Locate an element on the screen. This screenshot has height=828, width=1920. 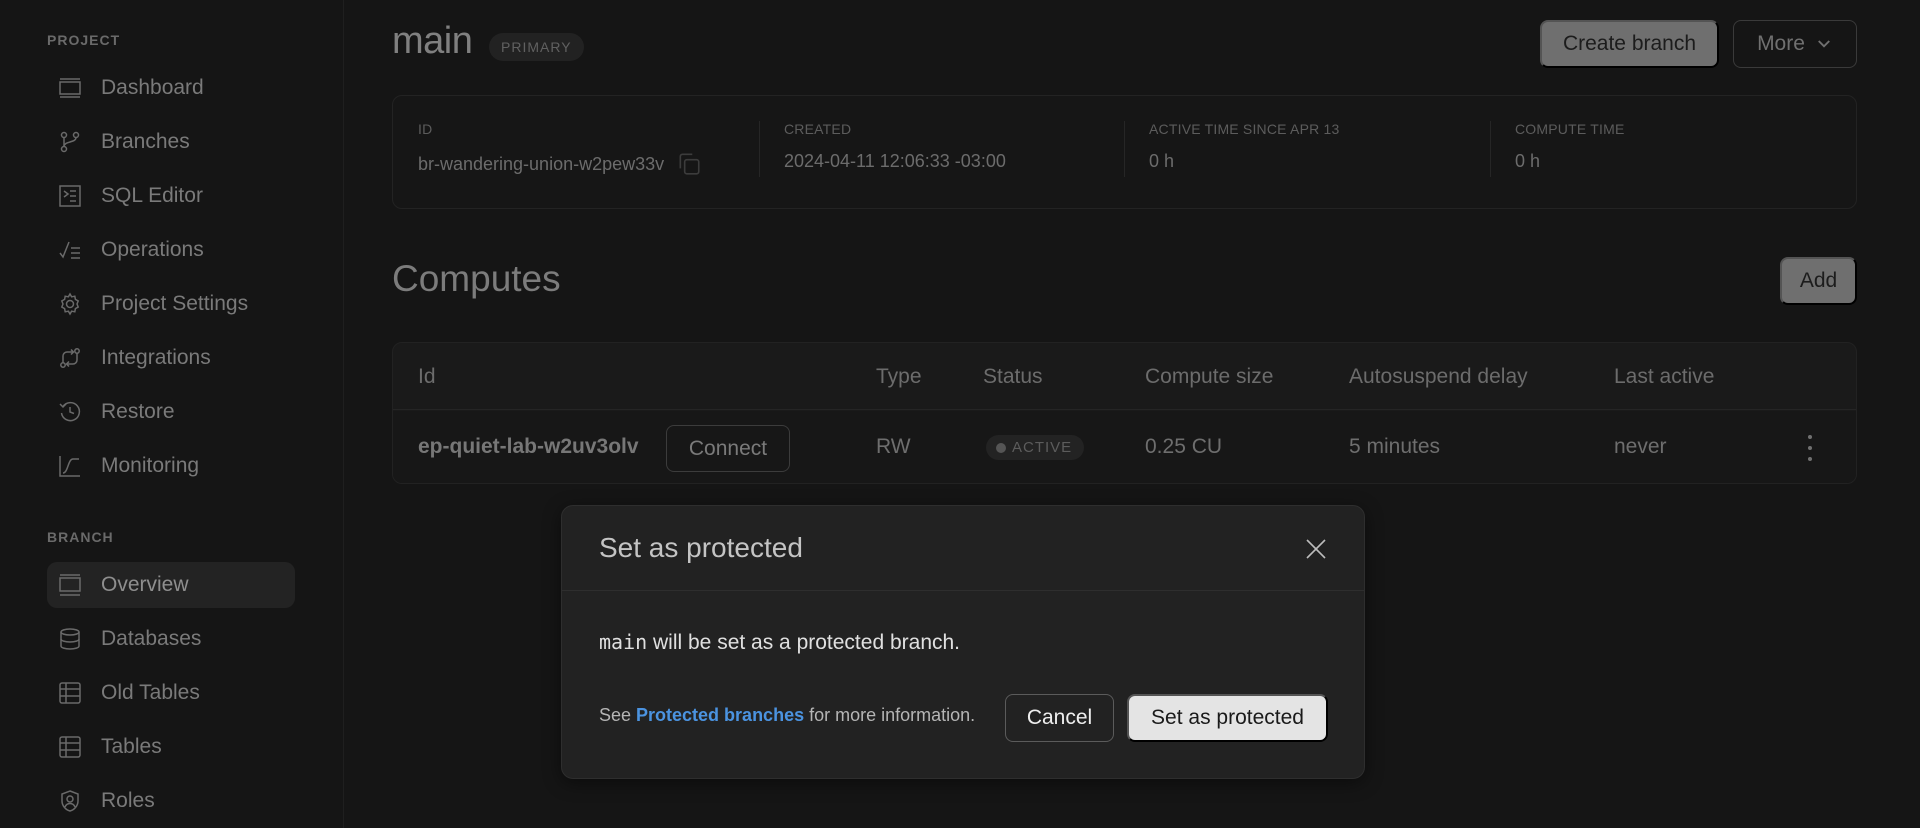
last-active: never is located at coordinates (1640, 446).